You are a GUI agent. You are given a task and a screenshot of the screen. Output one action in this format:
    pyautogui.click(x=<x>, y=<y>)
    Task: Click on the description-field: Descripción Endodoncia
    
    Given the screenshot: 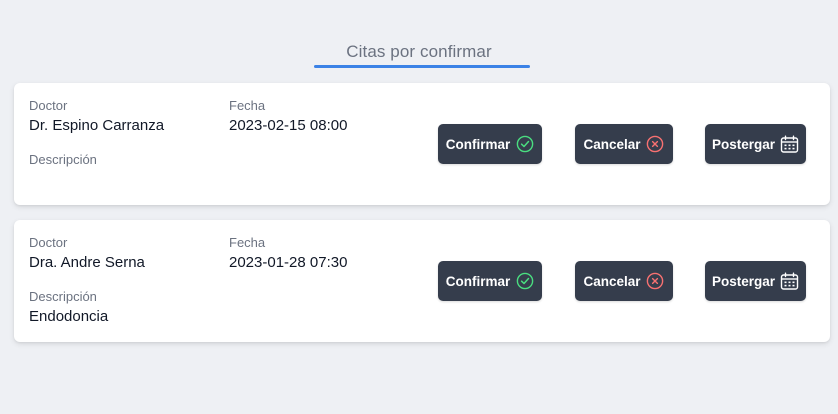 What is the action you would take?
    pyautogui.click(x=68, y=308)
    